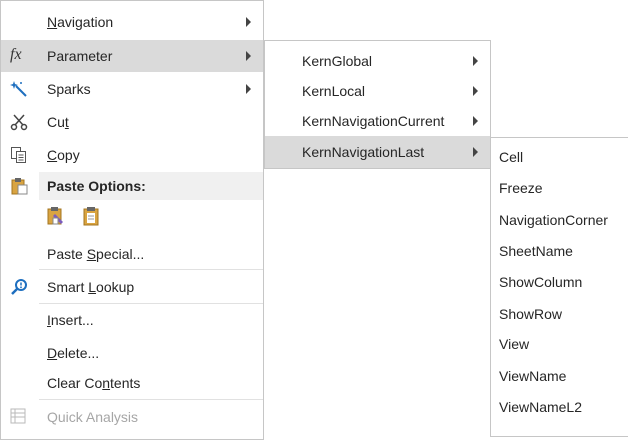  What do you see at coordinates (69, 89) in the screenshot?
I see `menu-item-label: Sparks` at bounding box center [69, 89].